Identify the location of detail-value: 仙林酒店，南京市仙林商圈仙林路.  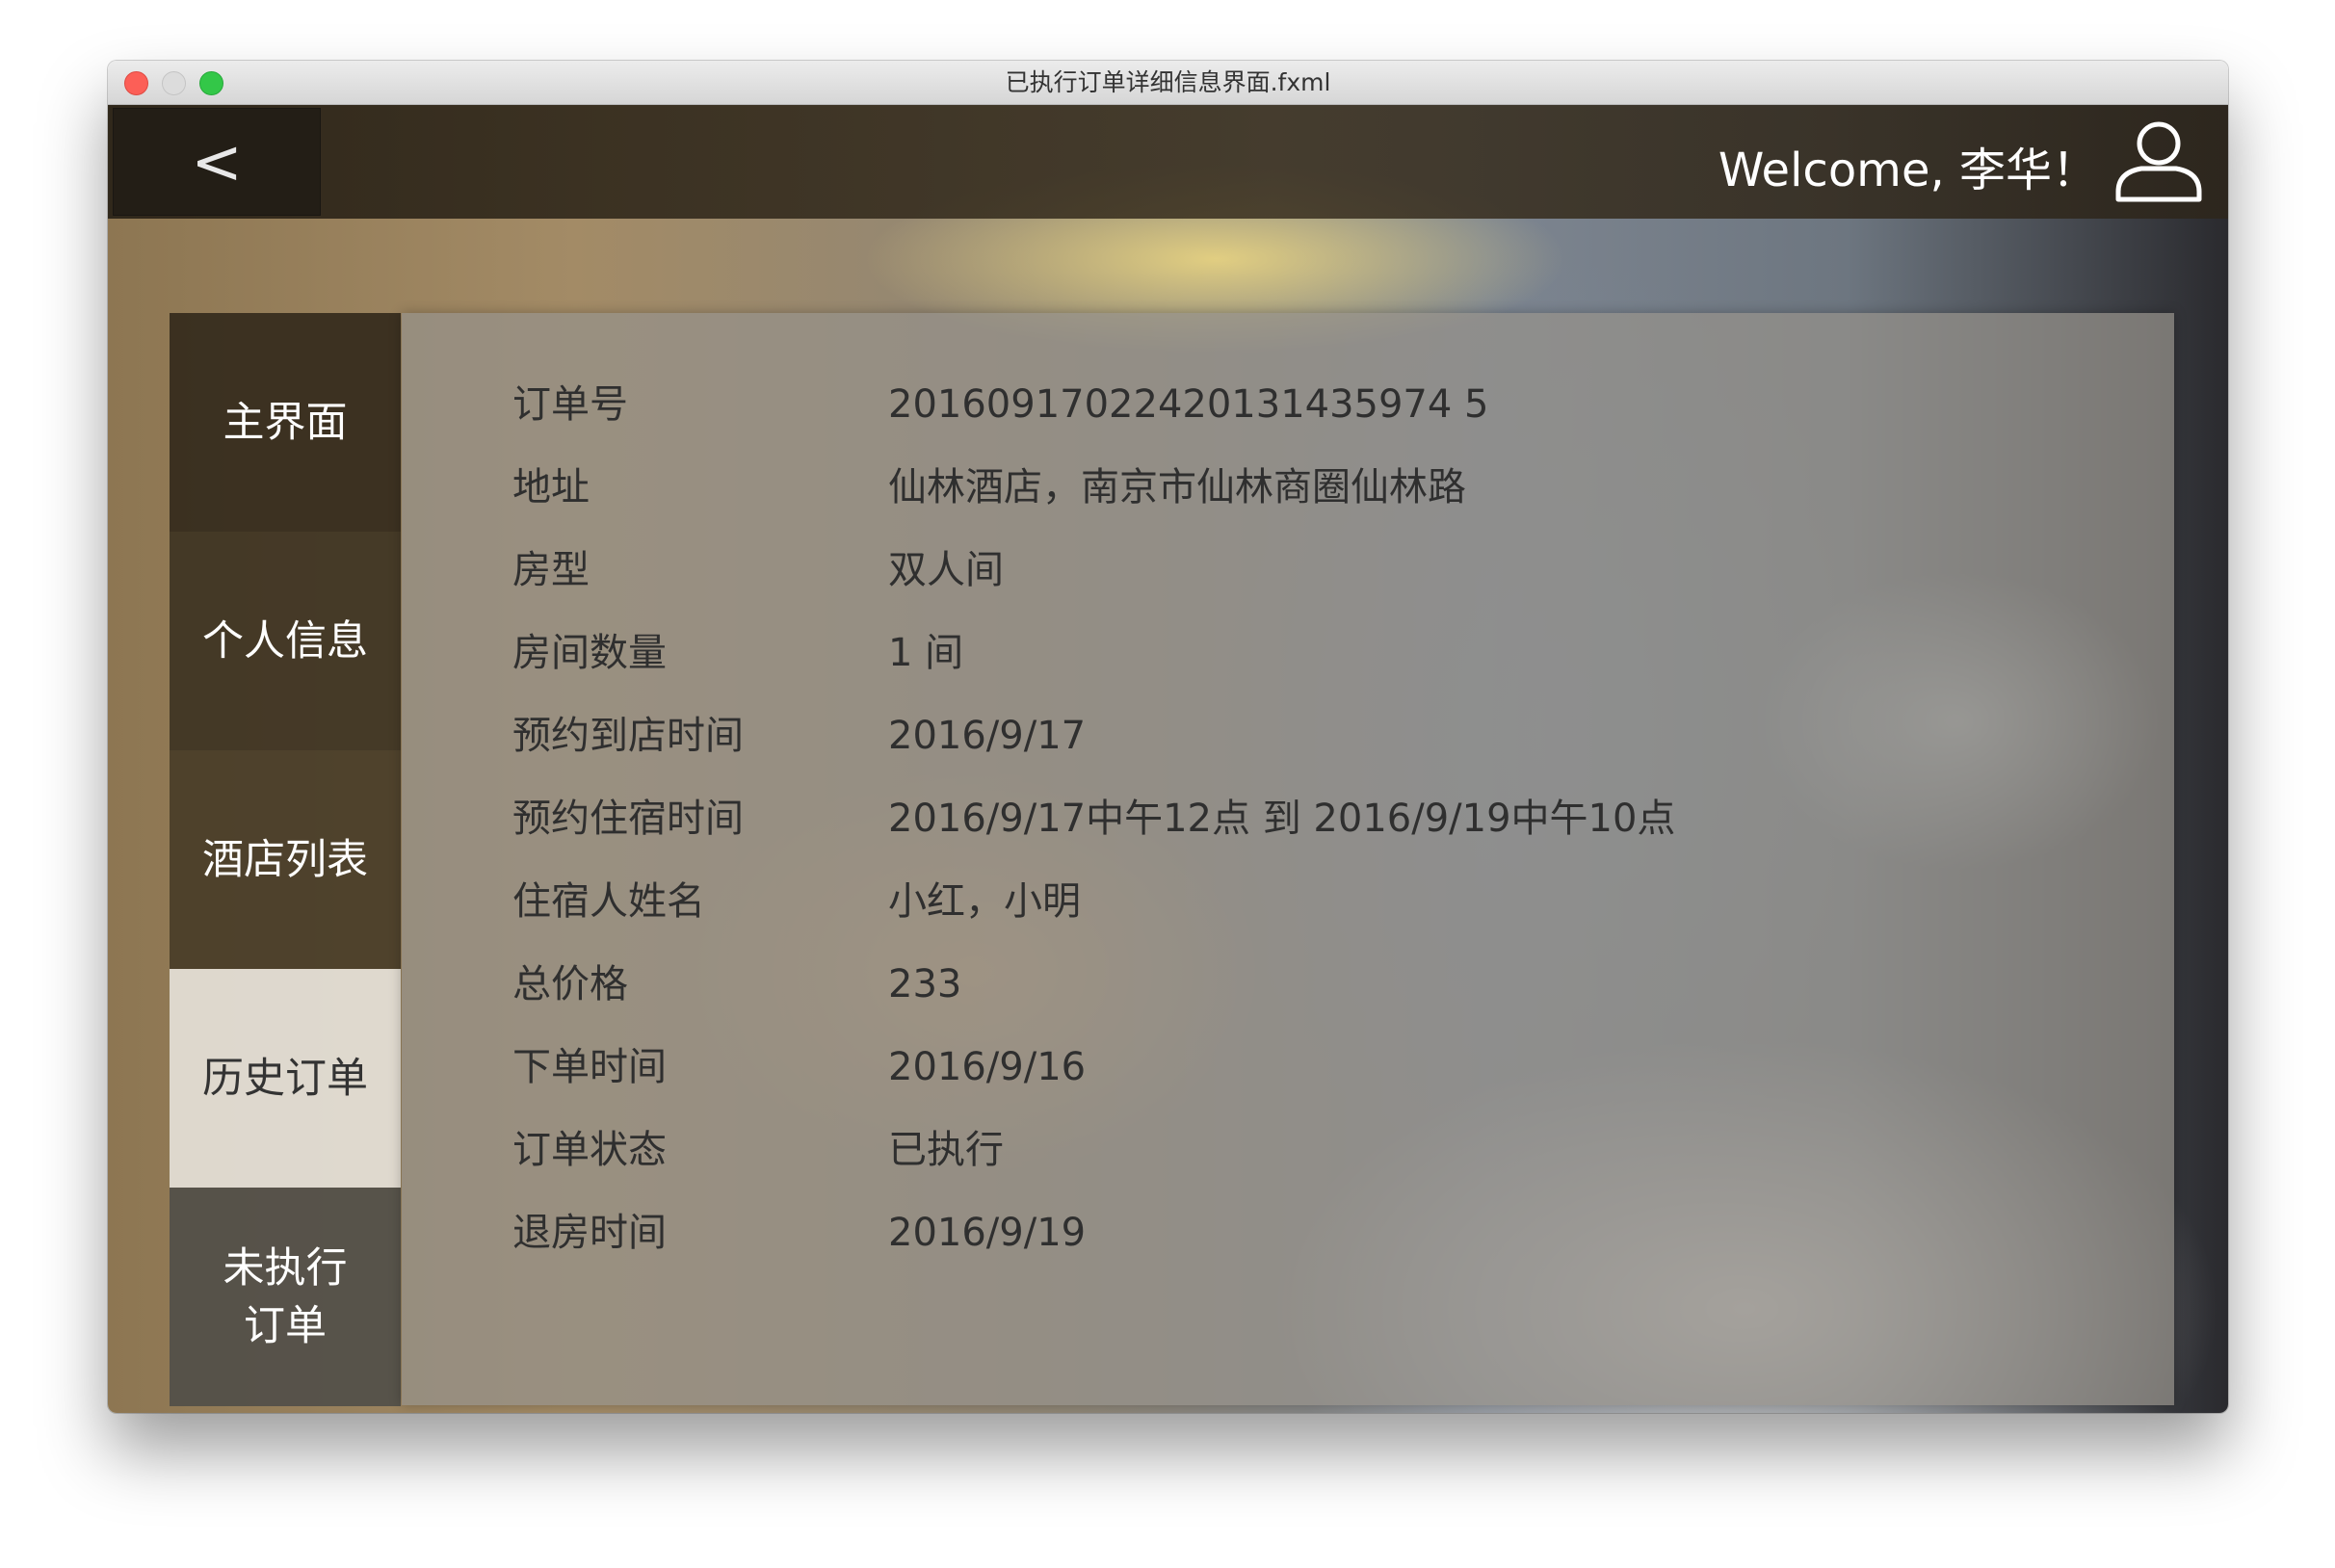
(1177, 487).